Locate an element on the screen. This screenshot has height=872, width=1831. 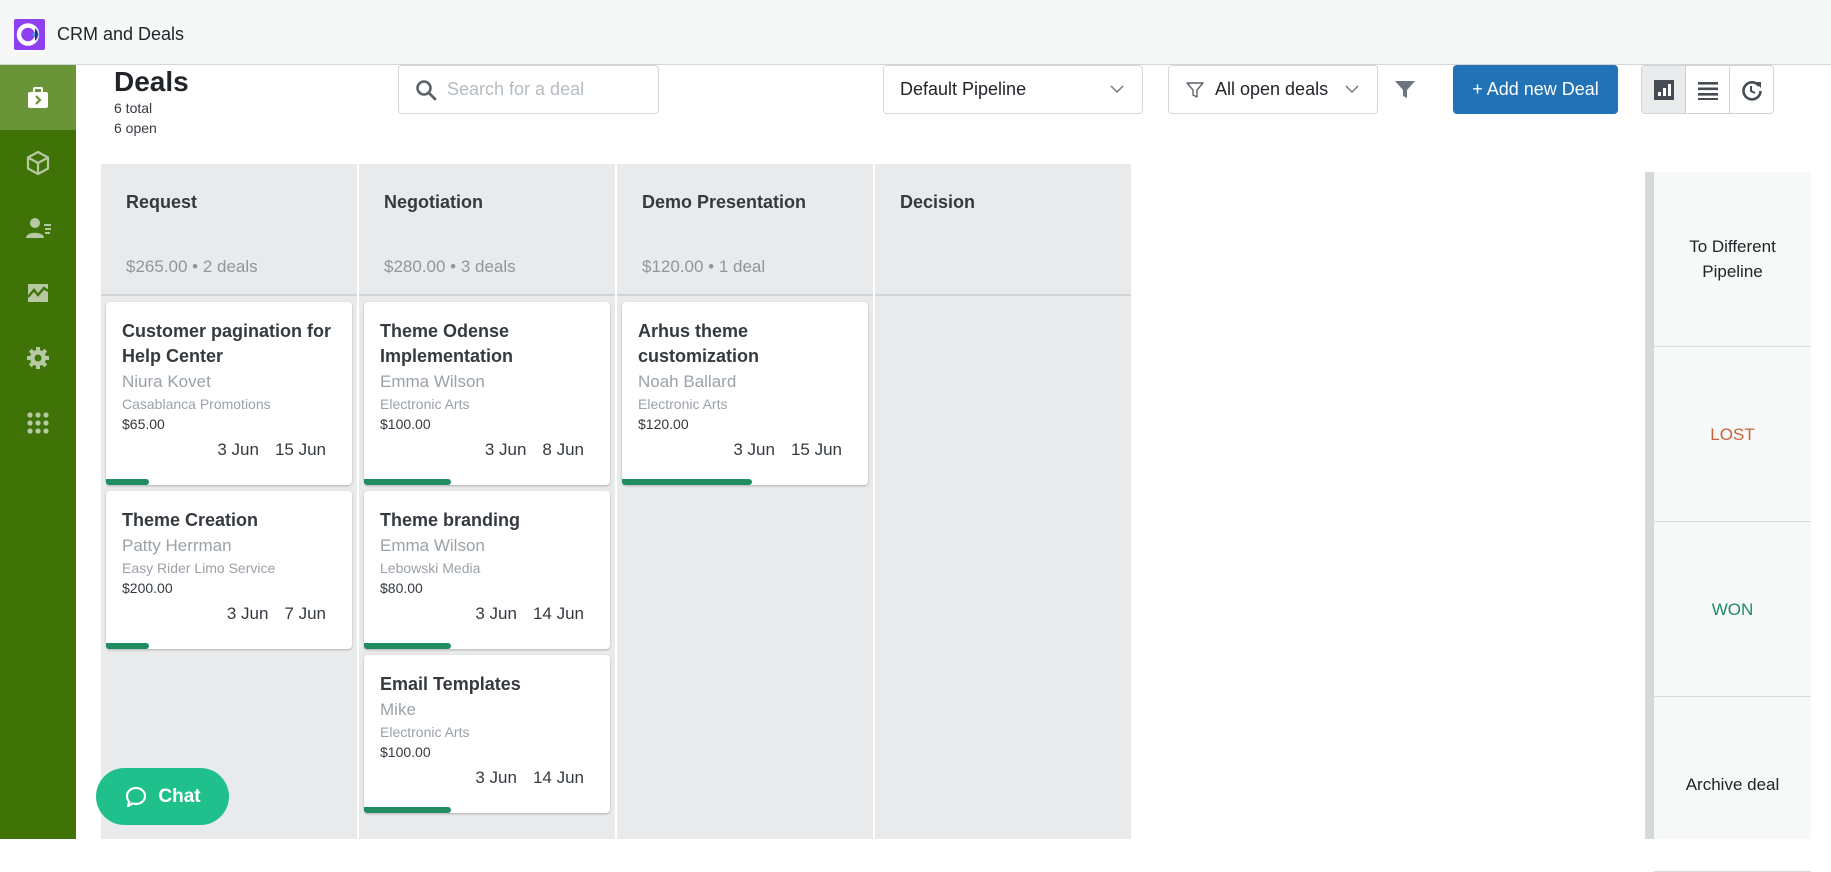
stage-title: Negotiation is located at coordinates (433, 202).